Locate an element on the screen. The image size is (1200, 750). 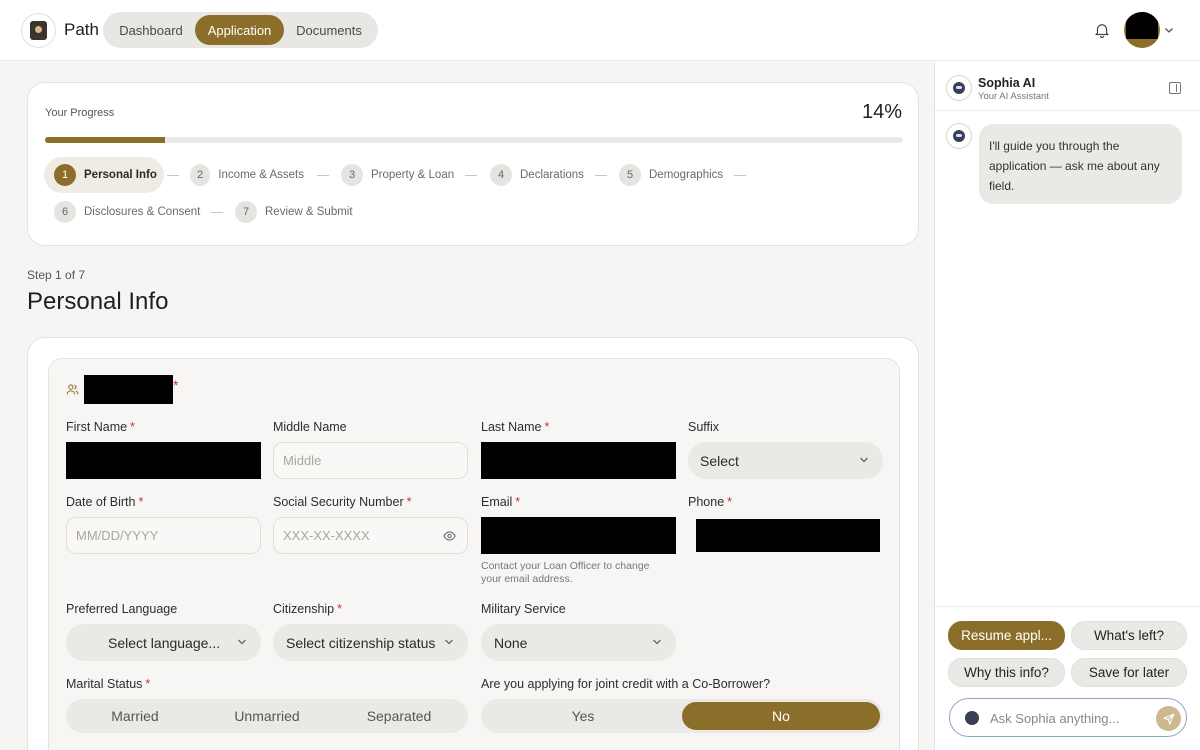
eye-icon is located at coordinates (449, 536).